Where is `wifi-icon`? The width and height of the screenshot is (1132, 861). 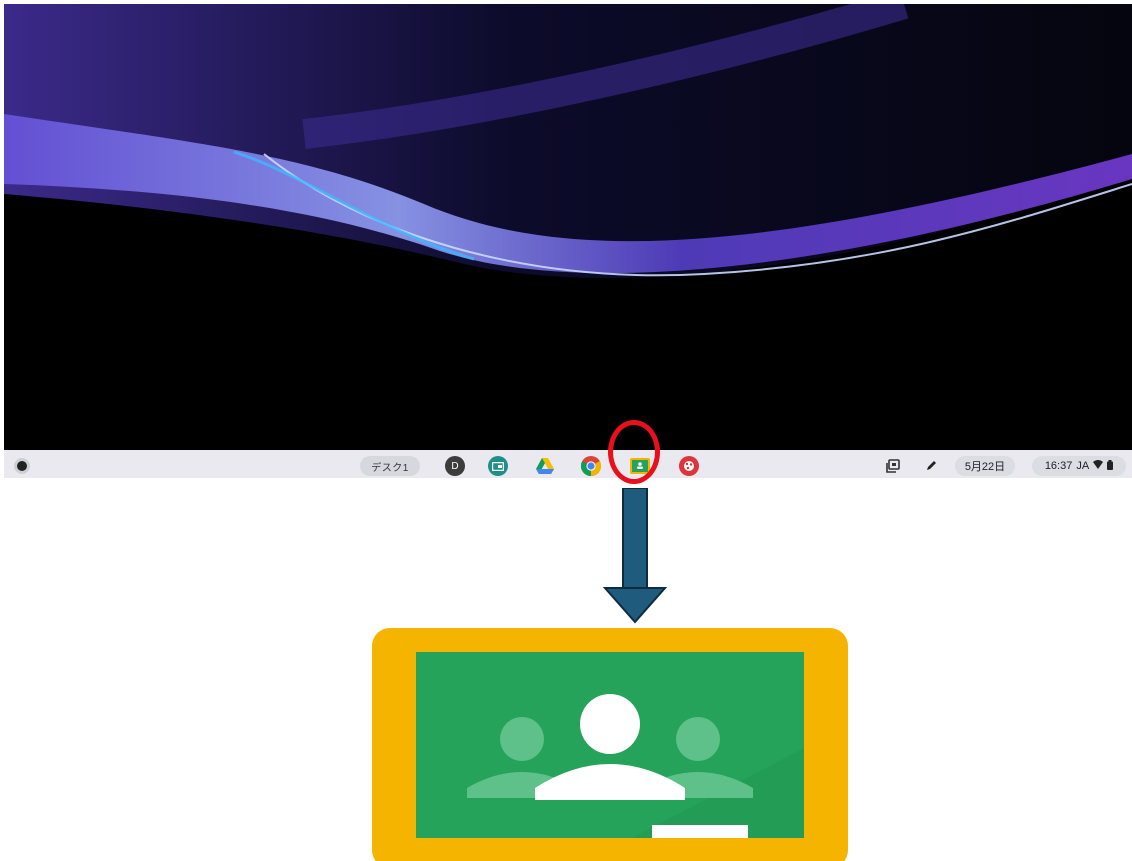 wifi-icon is located at coordinates (1098, 466).